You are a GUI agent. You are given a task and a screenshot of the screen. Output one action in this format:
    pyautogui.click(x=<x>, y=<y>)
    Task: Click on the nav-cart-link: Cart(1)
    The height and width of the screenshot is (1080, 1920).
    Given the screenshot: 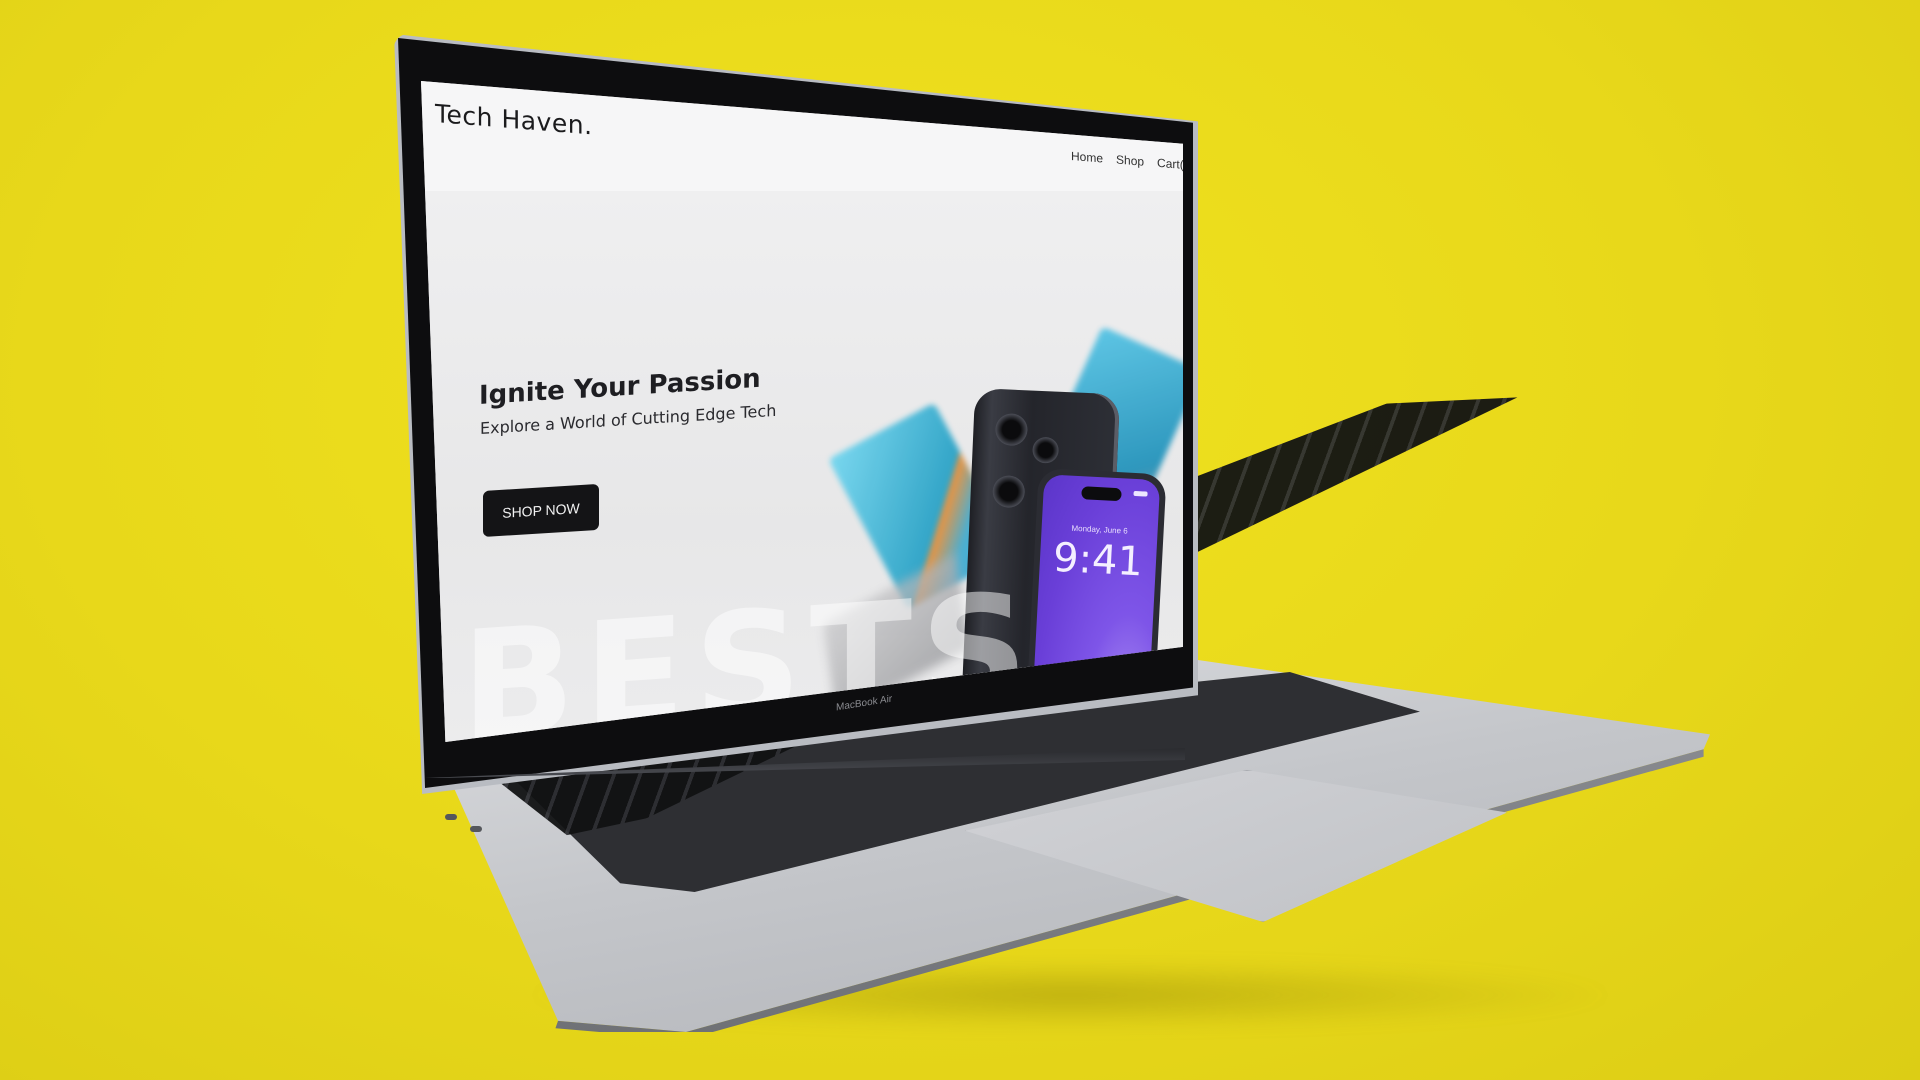 What is the action you would take?
    pyautogui.click(x=1170, y=164)
    